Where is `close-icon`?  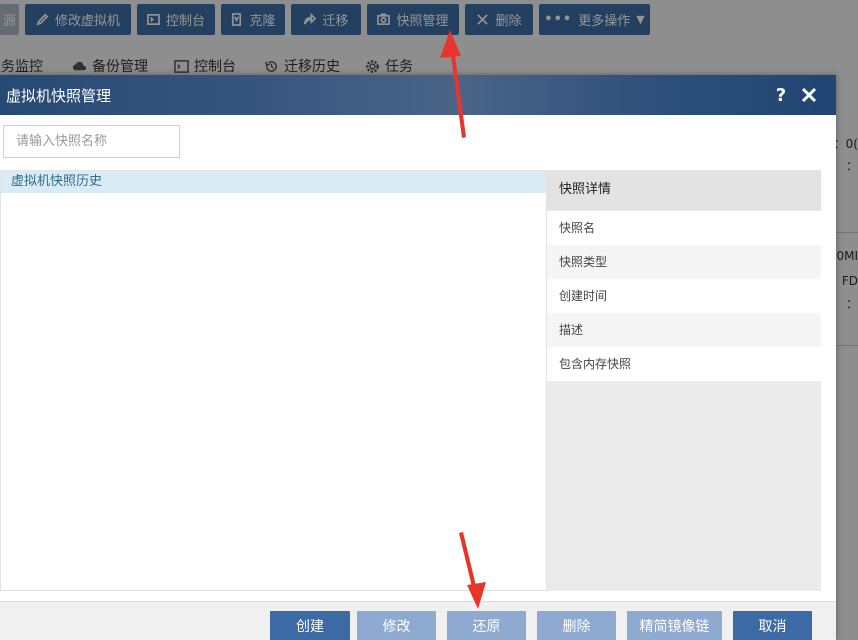
close-icon is located at coordinates (809, 95).